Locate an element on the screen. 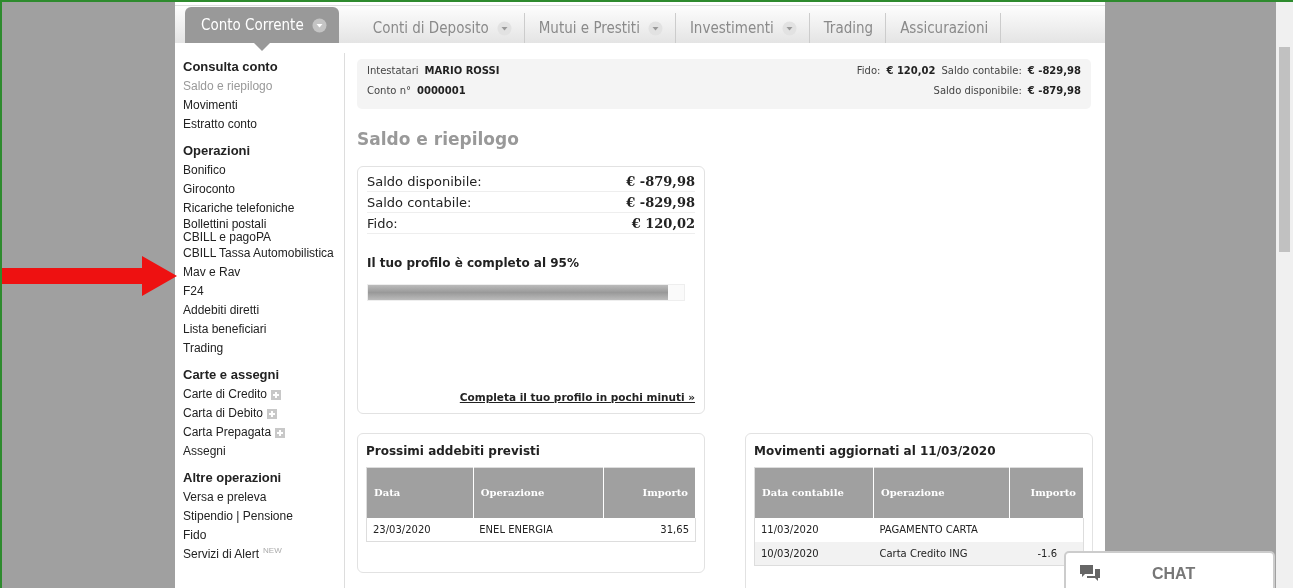 This screenshot has height=588, width=1293. fido-label: Fido: is located at coordinates (868, 70).